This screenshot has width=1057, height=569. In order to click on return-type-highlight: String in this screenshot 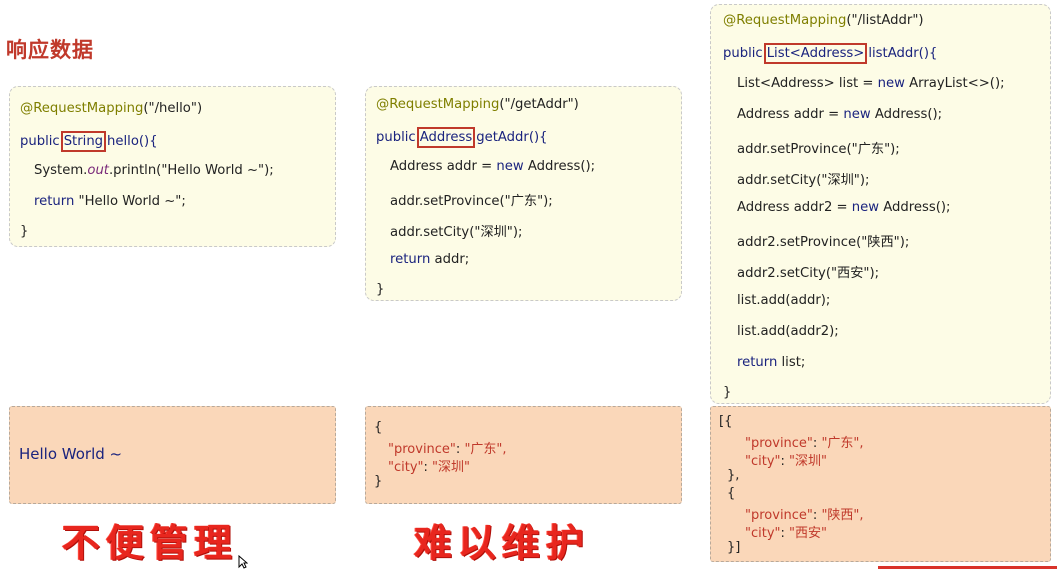, I will do `click(83, 141)`.